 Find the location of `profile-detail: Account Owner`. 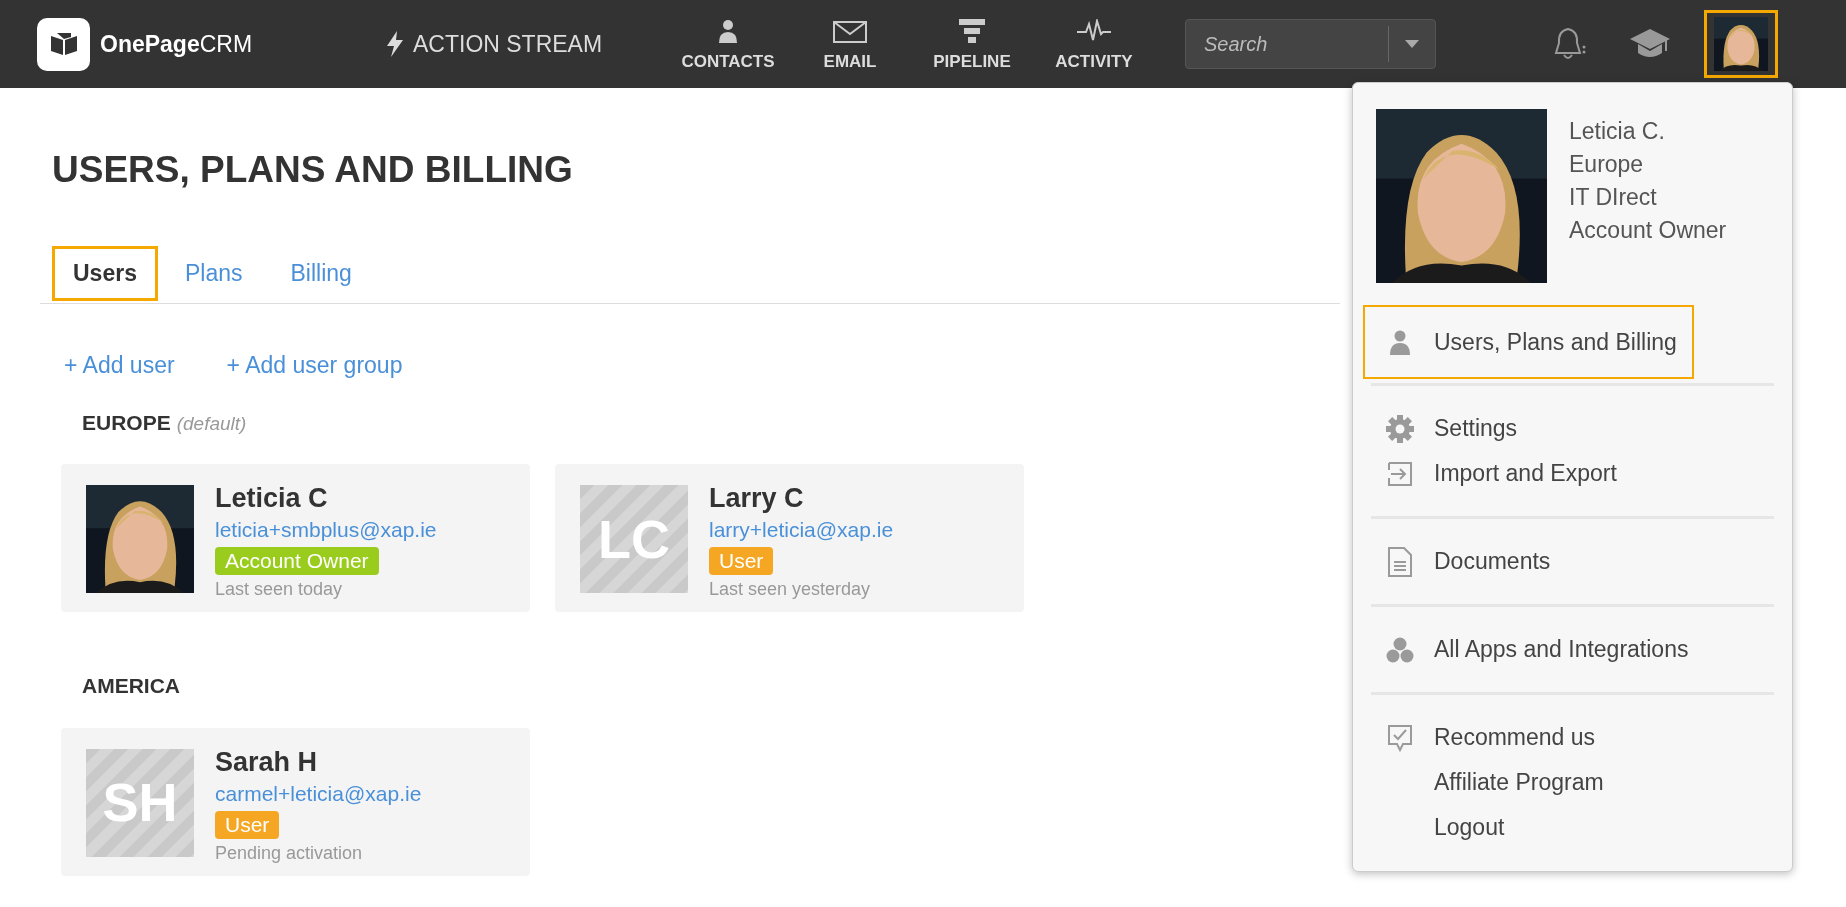

profile-detail: Account Owner is located at coordinates (1648, 230).